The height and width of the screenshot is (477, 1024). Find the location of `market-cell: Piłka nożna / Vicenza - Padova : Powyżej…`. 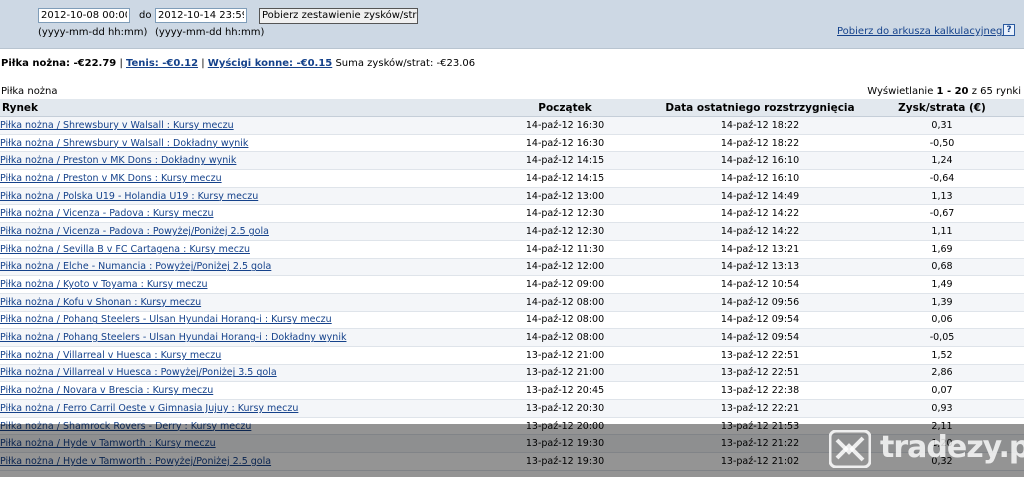

market-cell: Piłka nożna / Vicenza - Padova : Powyżej… is located at coordinates (235, 231).